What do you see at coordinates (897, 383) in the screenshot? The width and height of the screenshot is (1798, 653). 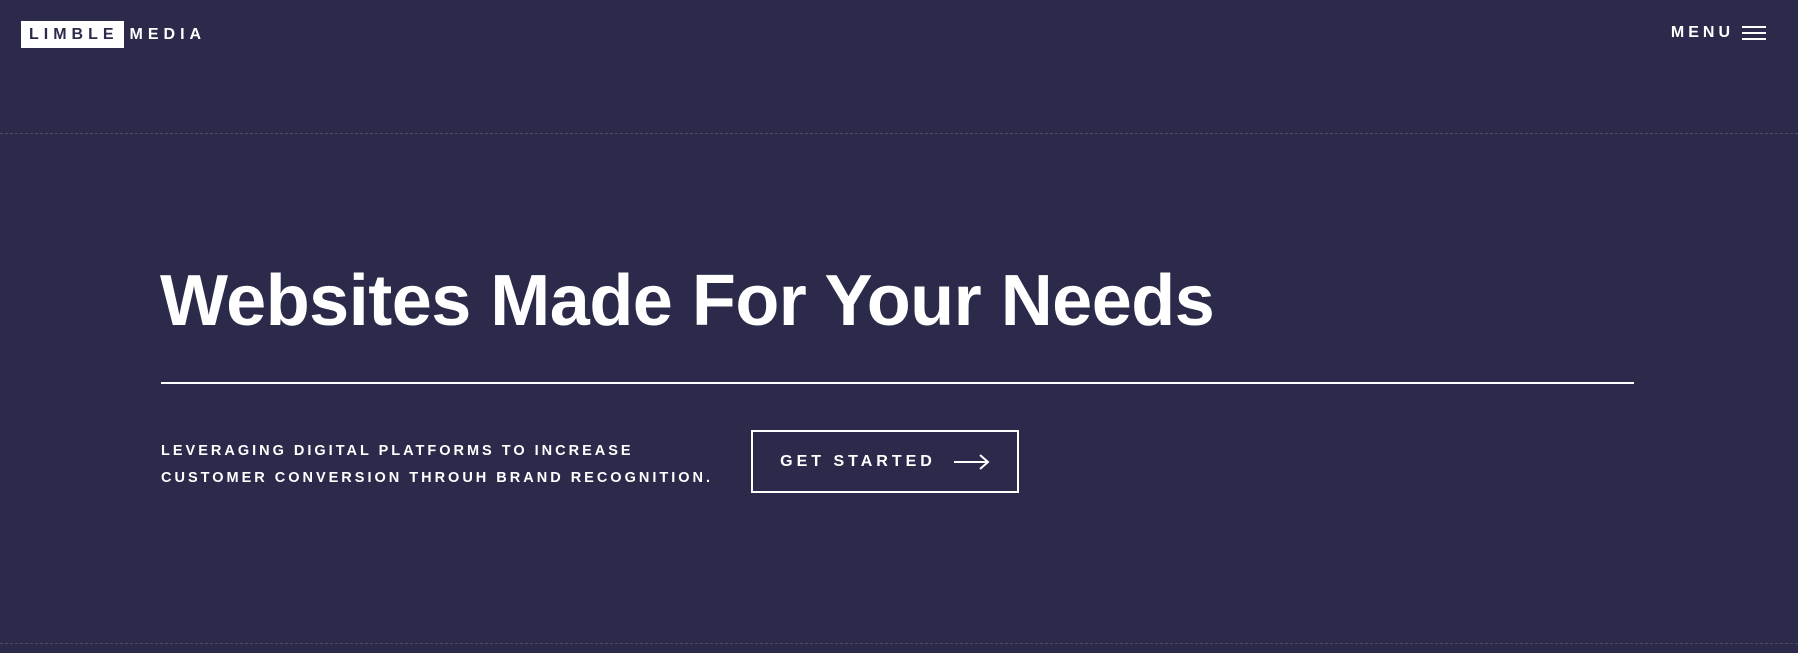 I see `hero-divider` at bounding box center [897, 383].